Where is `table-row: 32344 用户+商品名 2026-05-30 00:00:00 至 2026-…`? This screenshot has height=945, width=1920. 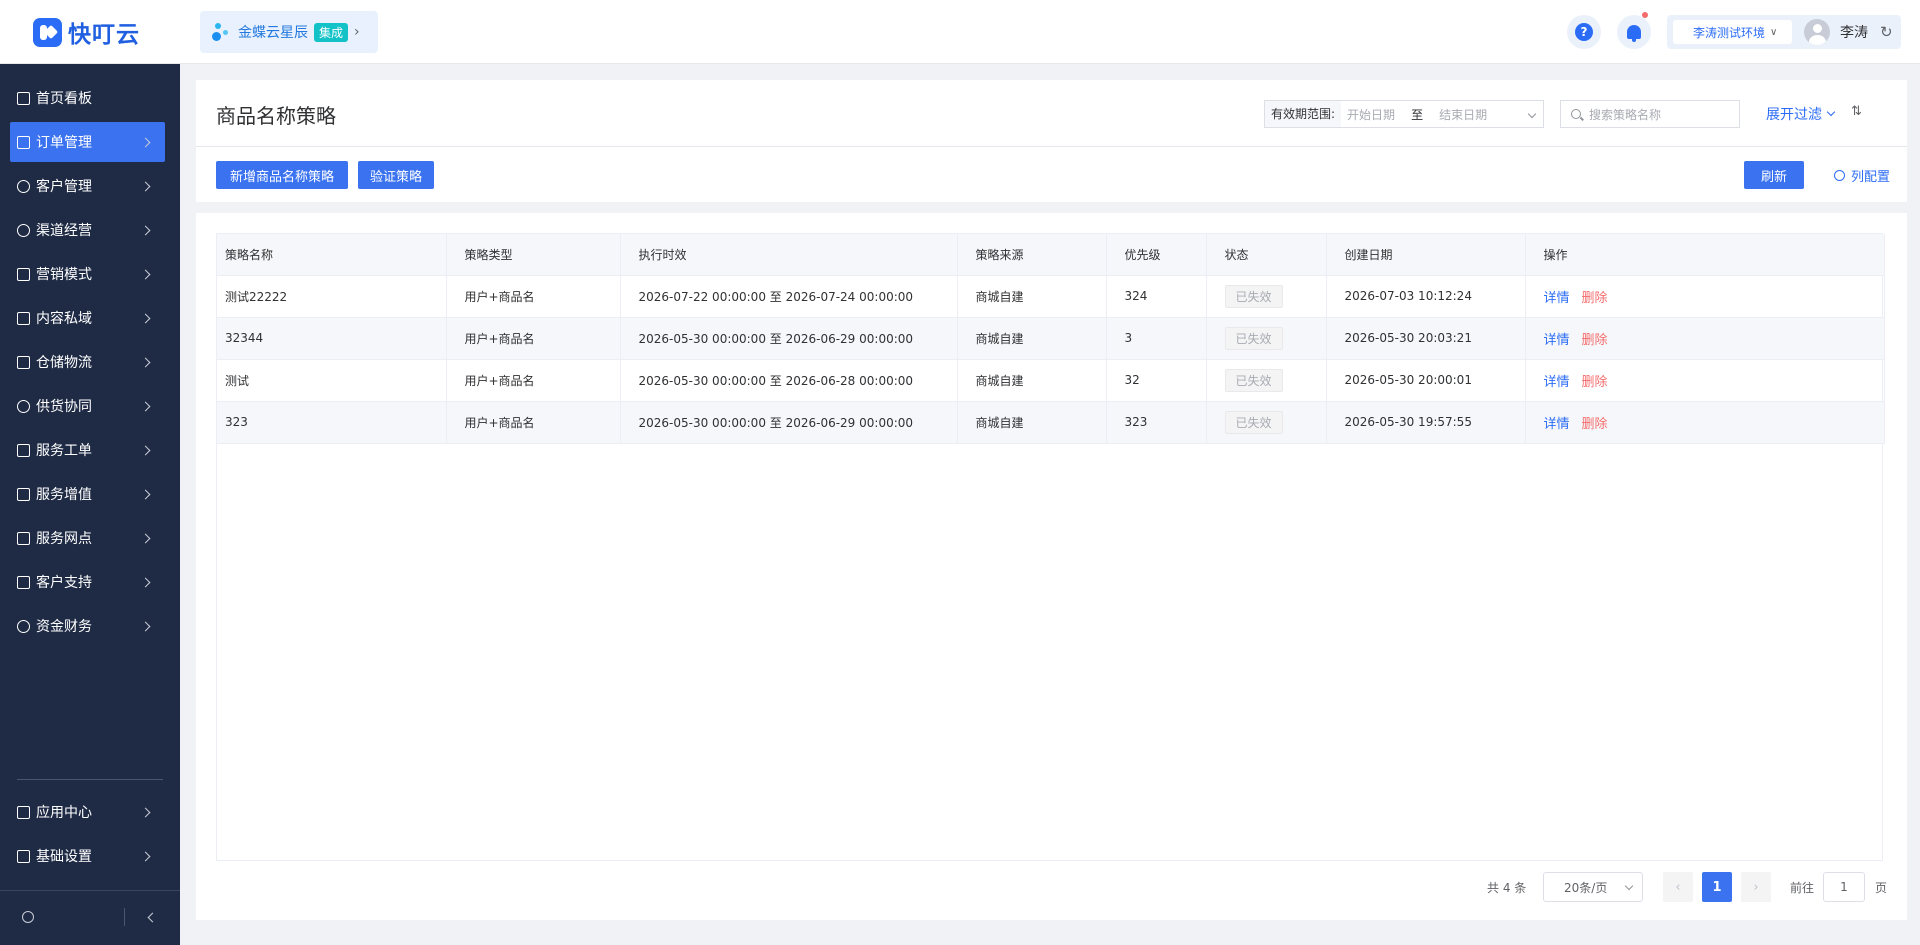
table-row: 32344 用户+商品名 2026-05-30 00:00:00 至 2026-… is located at coordinates (1051, 338).